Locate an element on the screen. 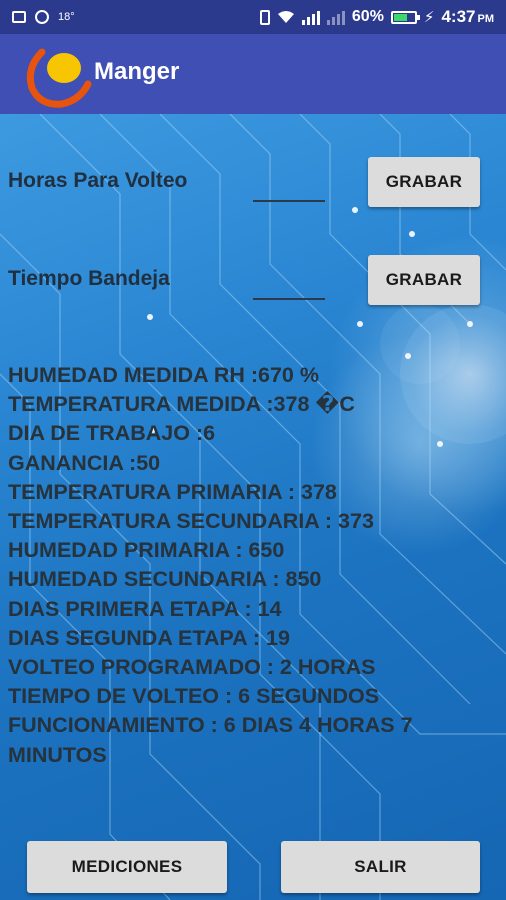 The width and height of the screenshot is (506, 900). tiempo-bandeja-label: Tiempo Bandeja is located at coordinates (89, 278).